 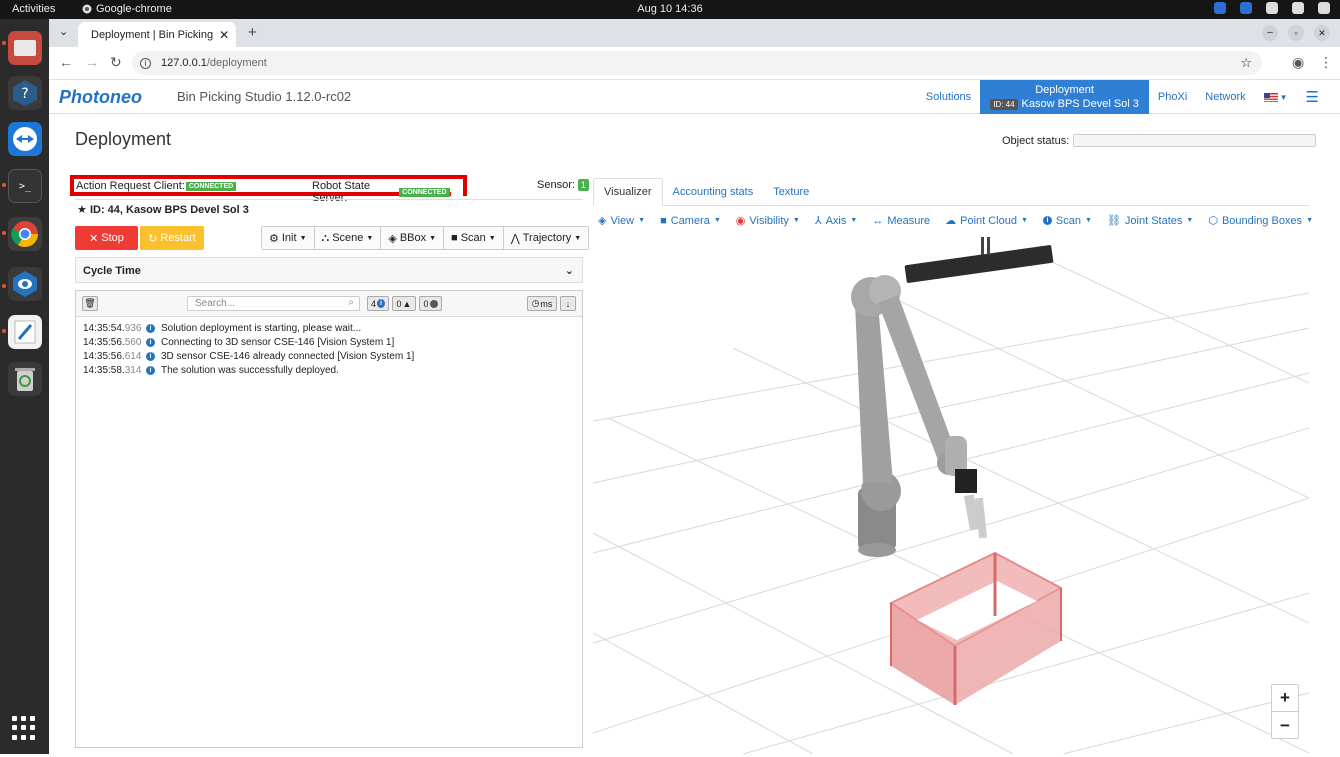 What do you see at coordinates (568, 303) in the screenshot?
I see `scroll-down-icon: ↓` at bounding box center [568, 303].